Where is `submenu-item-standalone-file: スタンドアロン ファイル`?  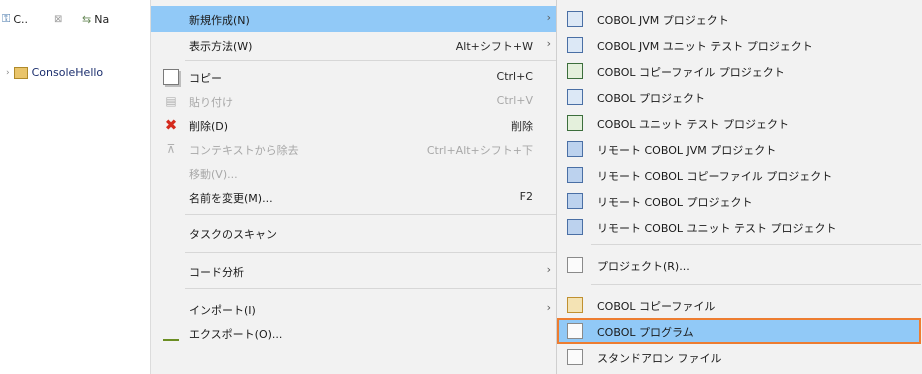
submenu-item-standalone-file: スタンドアロン ファイル is located at coordinates (739, 357).